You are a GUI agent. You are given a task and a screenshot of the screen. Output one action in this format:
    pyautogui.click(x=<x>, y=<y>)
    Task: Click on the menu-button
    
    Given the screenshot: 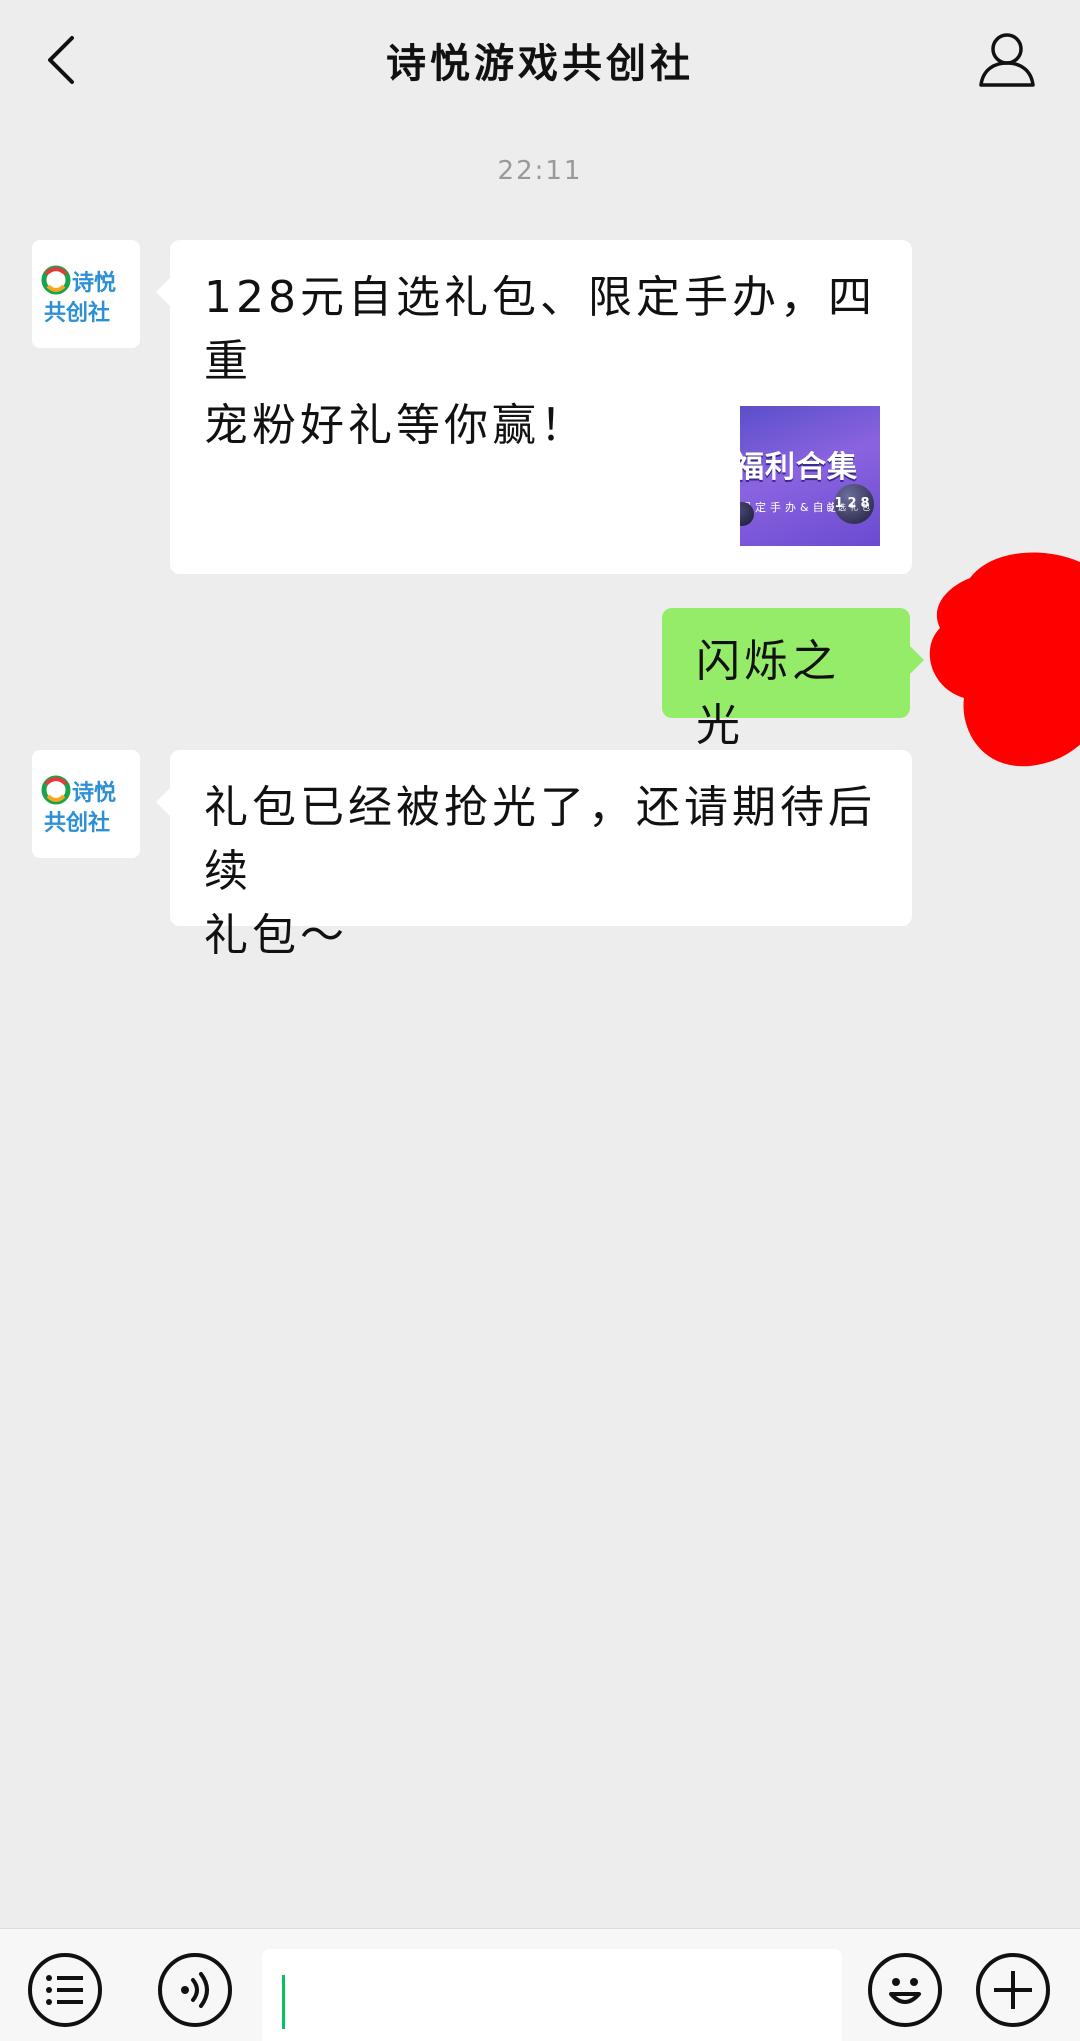 What is the action you would take?
    pyautogui.click(x=65, y=1990)
    